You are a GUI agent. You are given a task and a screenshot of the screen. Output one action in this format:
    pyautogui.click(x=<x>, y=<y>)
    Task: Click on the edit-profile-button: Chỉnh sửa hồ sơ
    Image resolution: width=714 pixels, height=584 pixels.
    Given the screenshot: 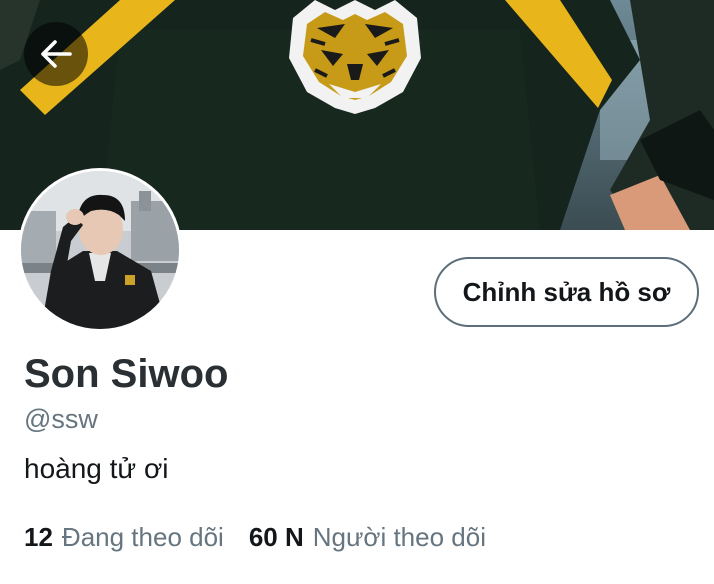 What is the action you would take?
    pyautogui.click(x=566, y=292)
    